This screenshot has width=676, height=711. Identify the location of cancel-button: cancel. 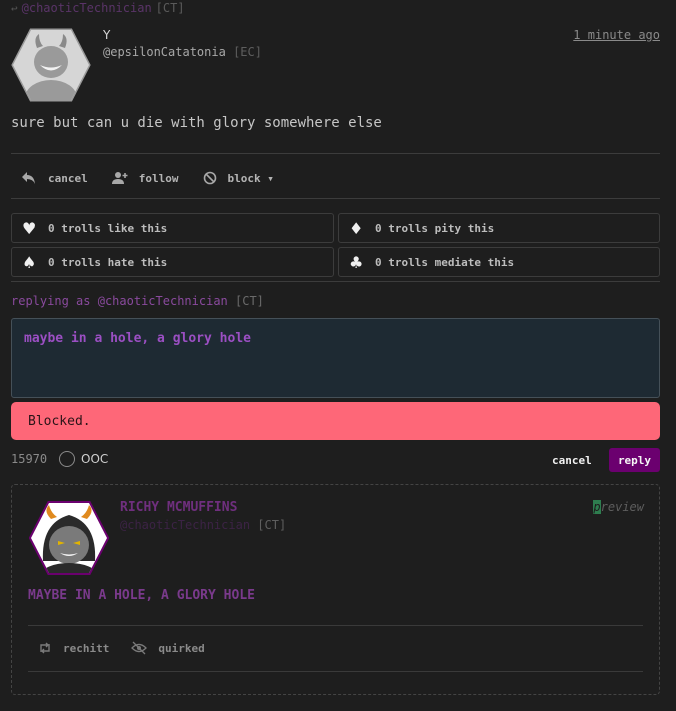
(54, 178).